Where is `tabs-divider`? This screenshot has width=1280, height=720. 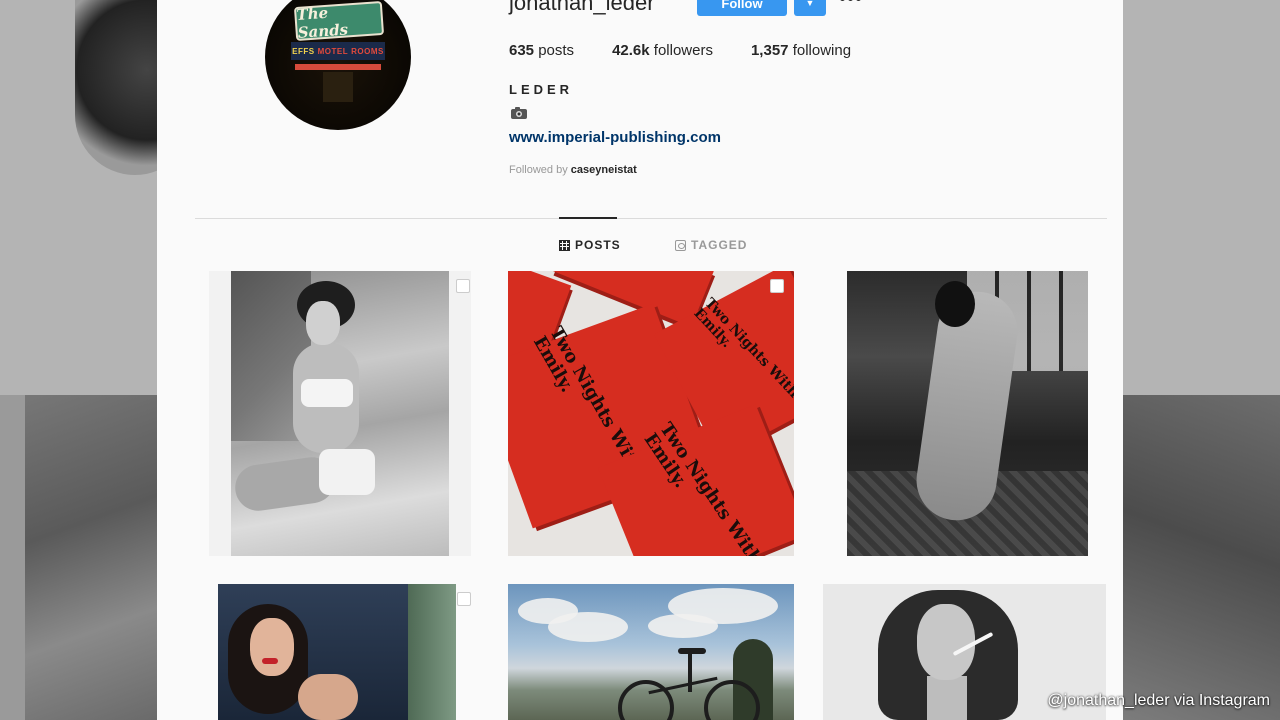
tabs-divider is located at coordinates (651, 218).